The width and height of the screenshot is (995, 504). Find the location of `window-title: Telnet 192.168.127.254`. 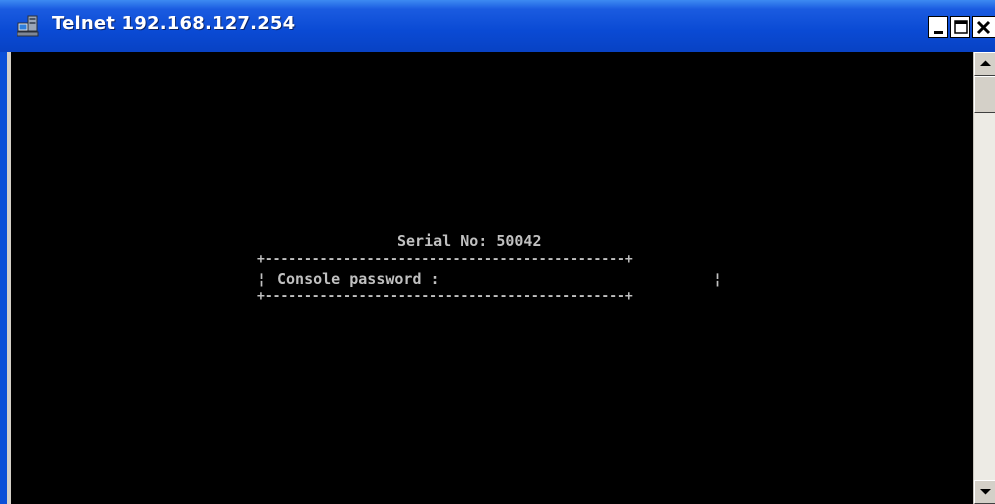

window-title: Telnet 192.168.127.254 is located at coordinates (174, 23).